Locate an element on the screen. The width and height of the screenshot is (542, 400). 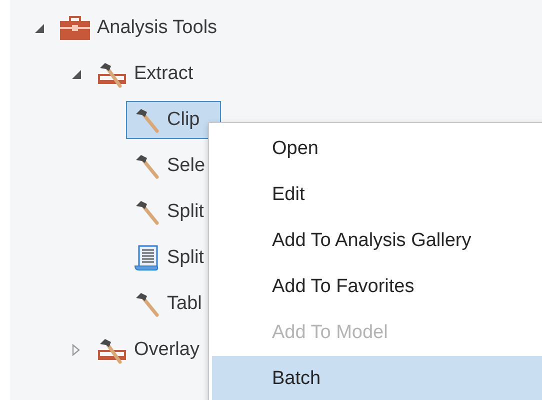
menu-item: Batch is located at coordinates (377, 378).